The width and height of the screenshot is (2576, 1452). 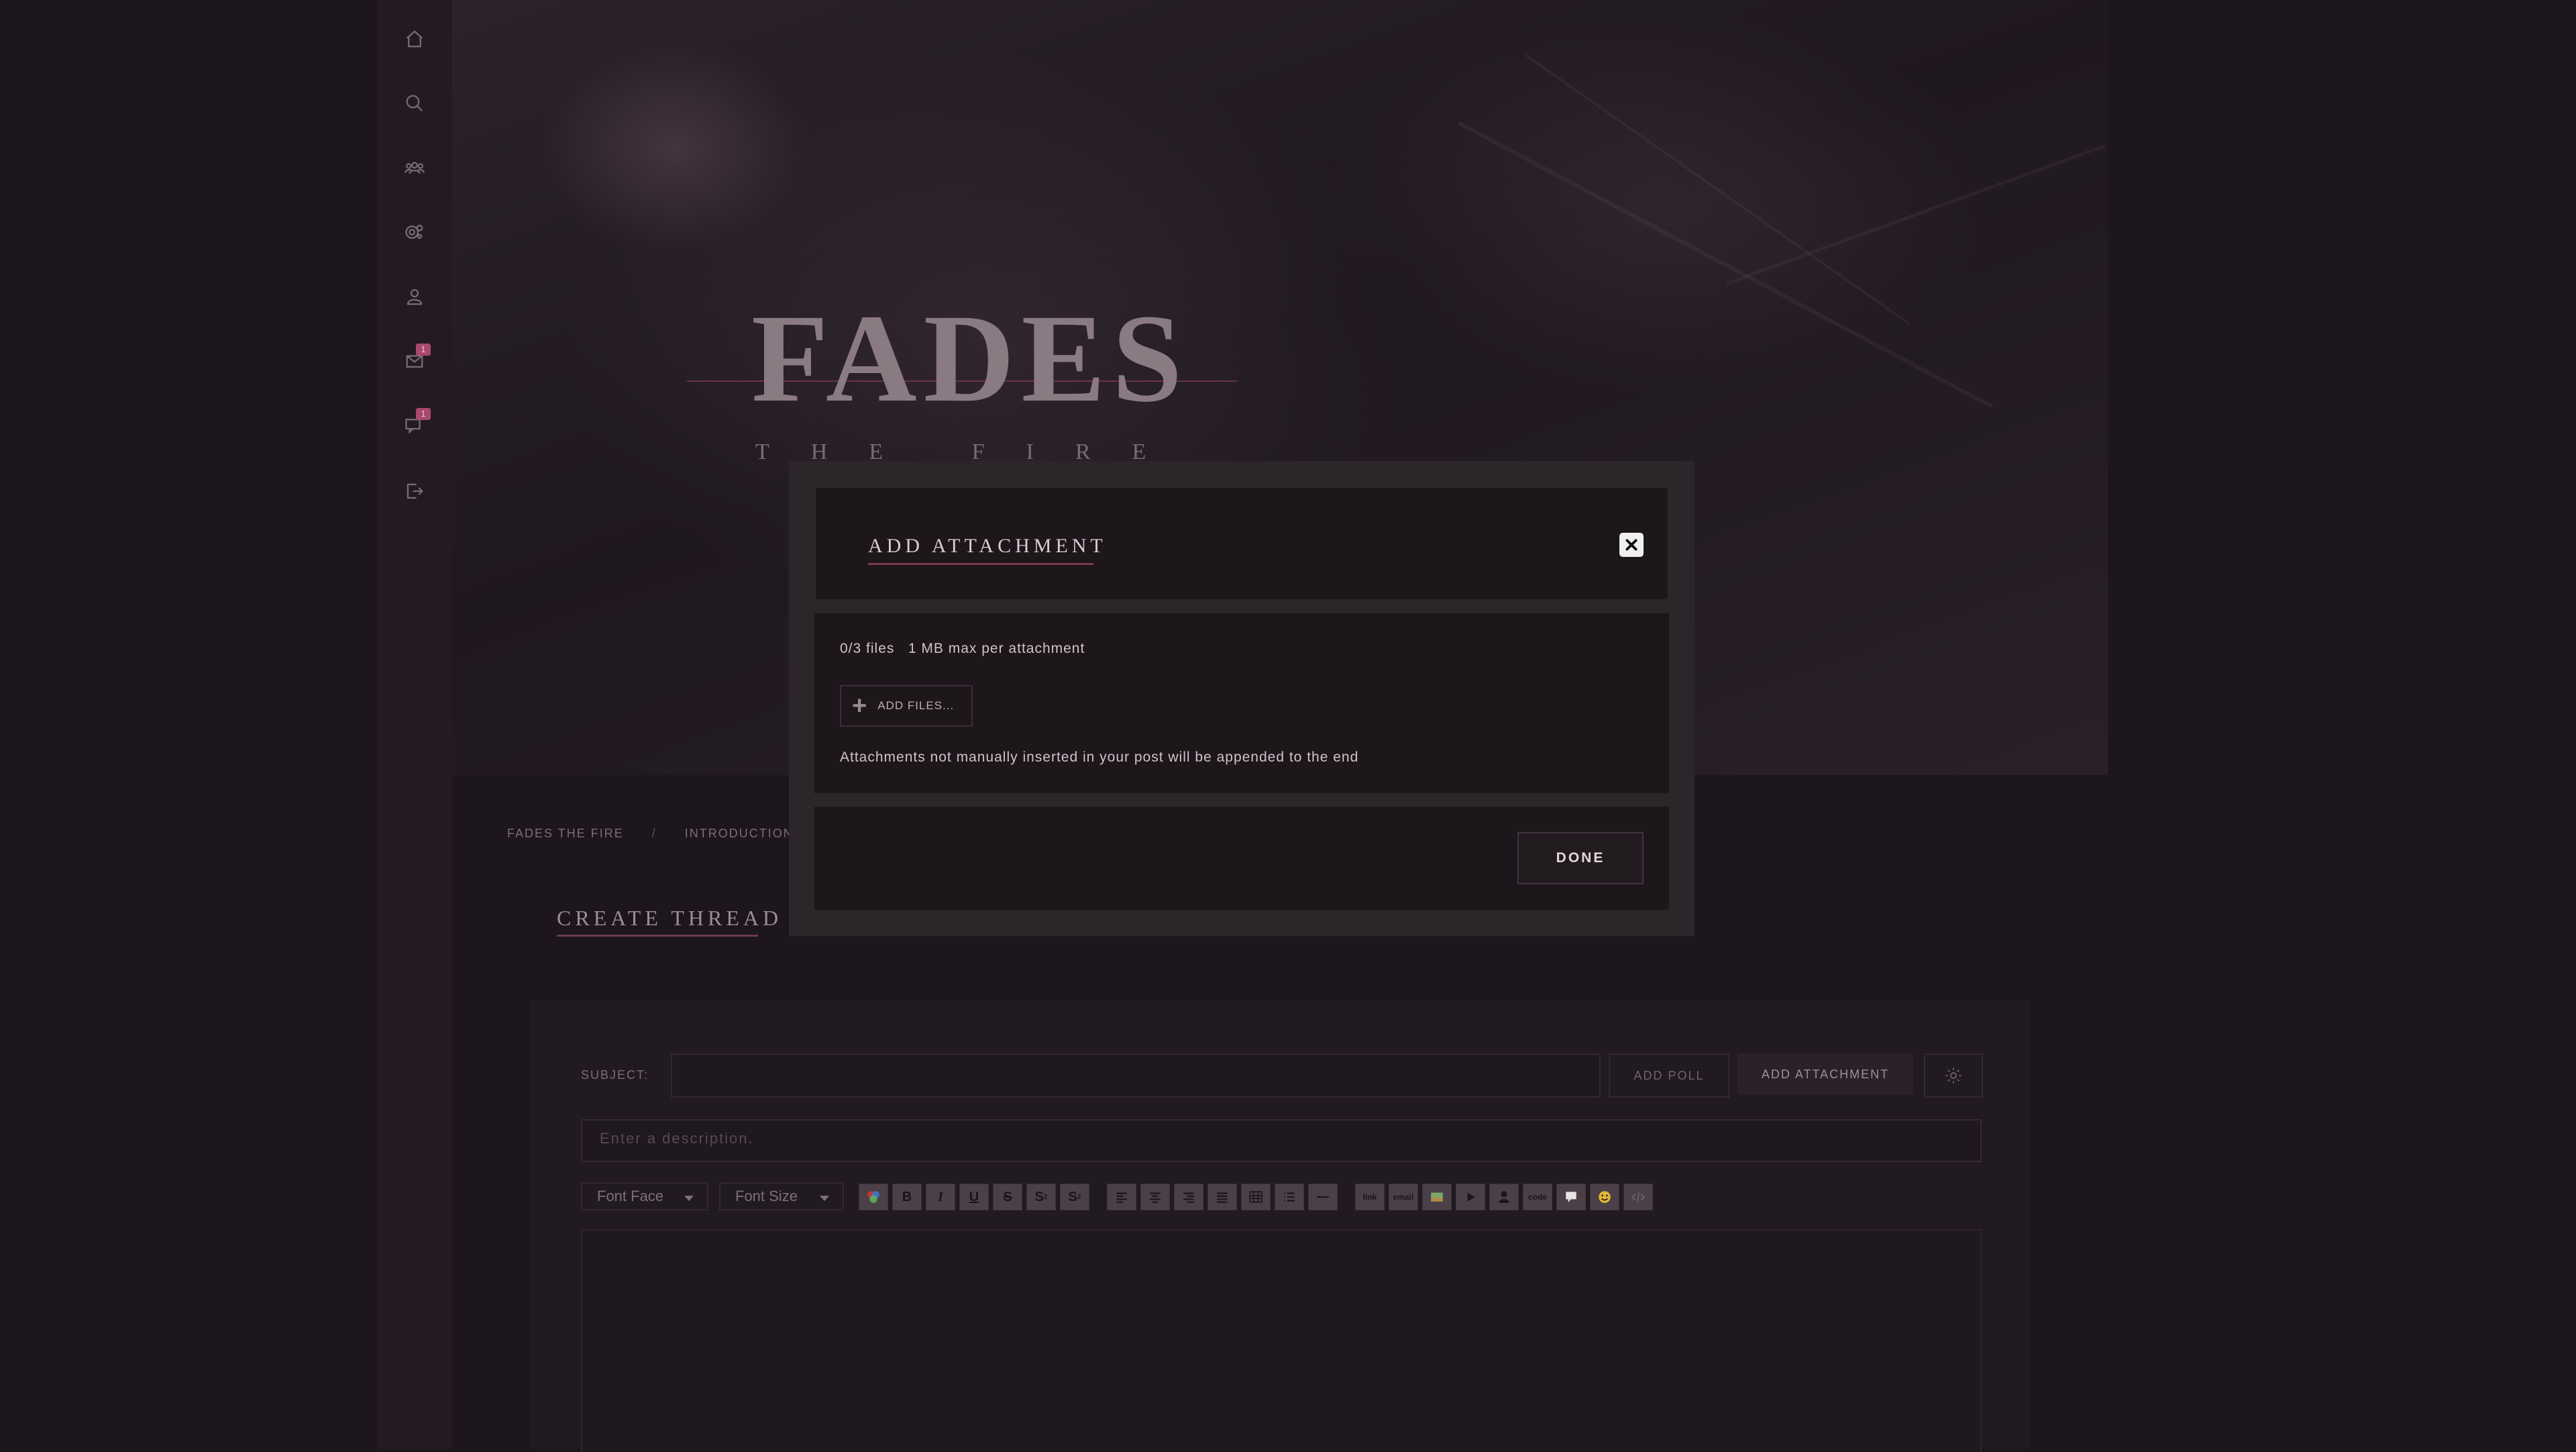 I want to click on horizontal-rule-button, so click(x=1323, y=1197).